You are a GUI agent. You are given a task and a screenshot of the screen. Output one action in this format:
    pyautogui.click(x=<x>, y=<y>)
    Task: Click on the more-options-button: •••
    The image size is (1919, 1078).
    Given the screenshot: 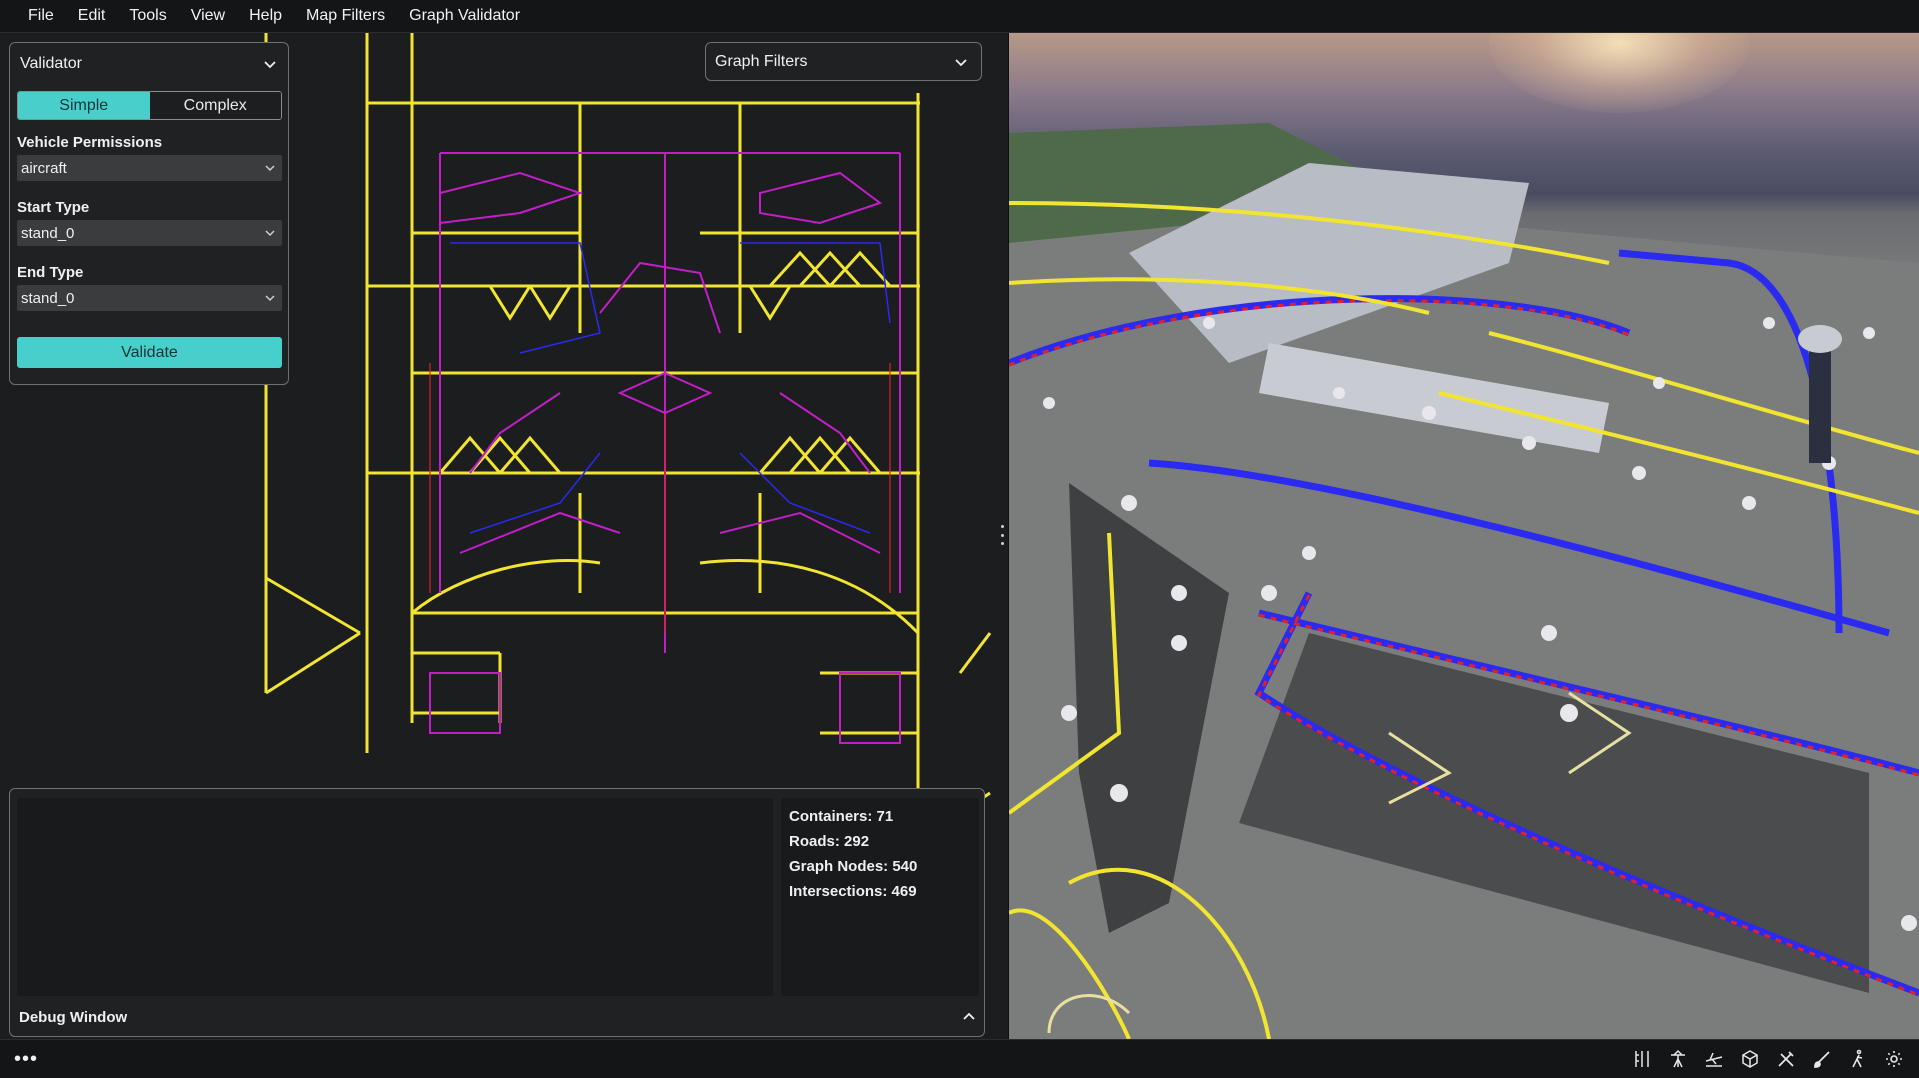 What is the action you would take?
    pyautogui.click(x=26, y=1059)
    